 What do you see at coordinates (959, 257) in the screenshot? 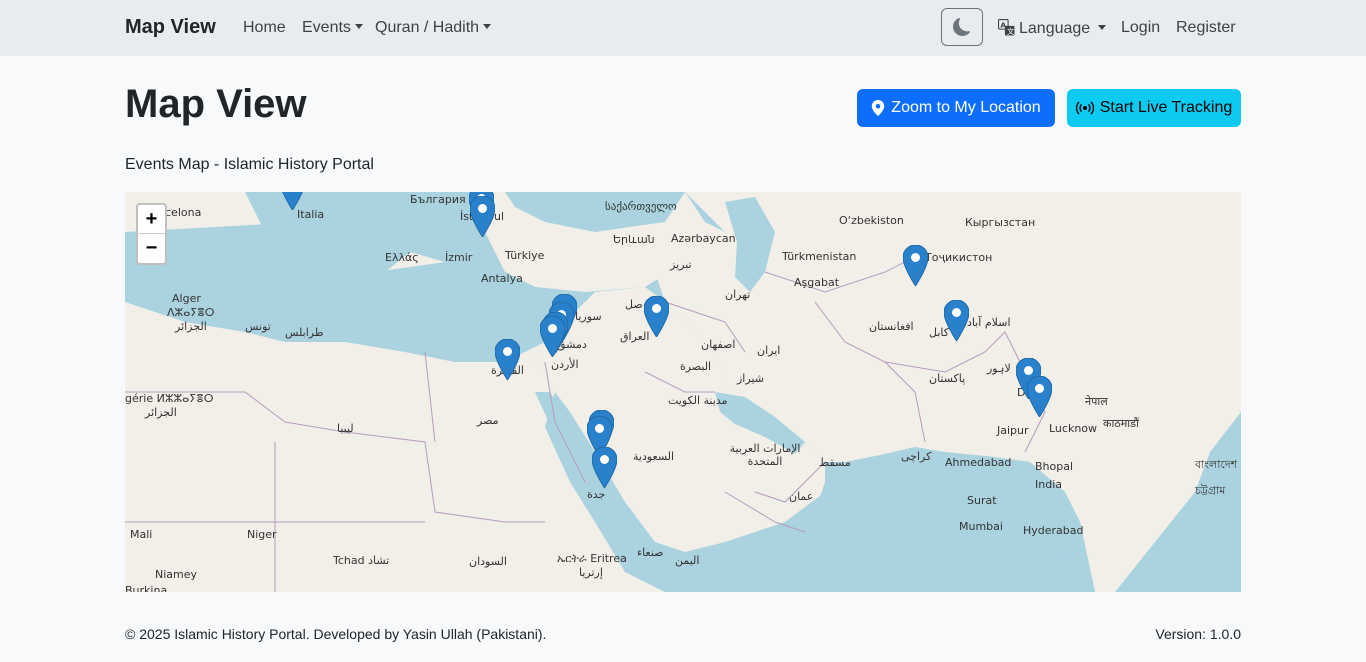
I see `map-label: Тоҷикистон` at bounding box center [959, 257].